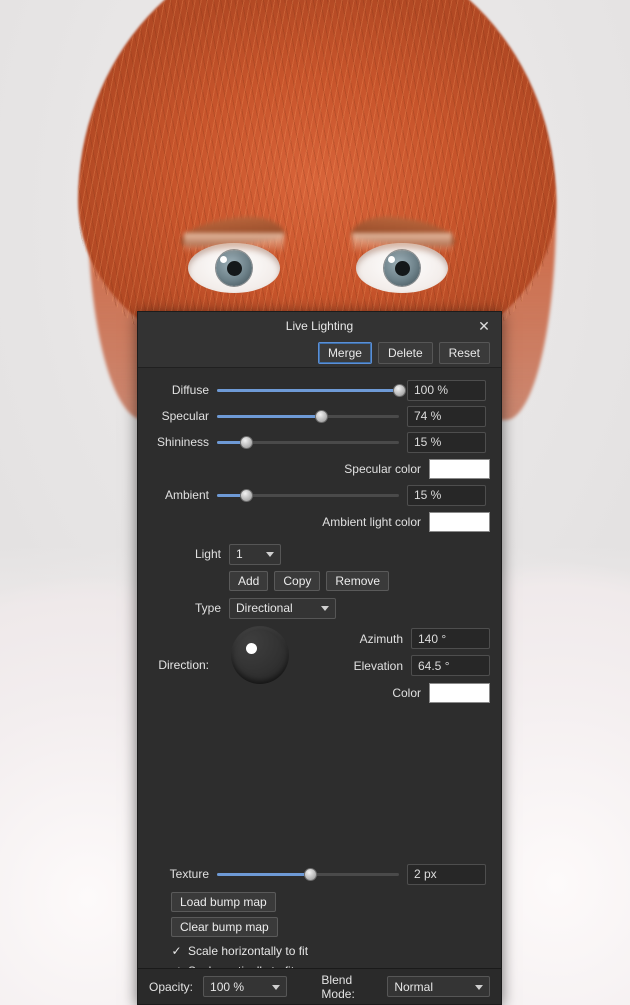 The image size is (630, 1005). Describe the element at coordinates (264, 608) in the screenshot. I see `type-select-value: Directional` at that location.